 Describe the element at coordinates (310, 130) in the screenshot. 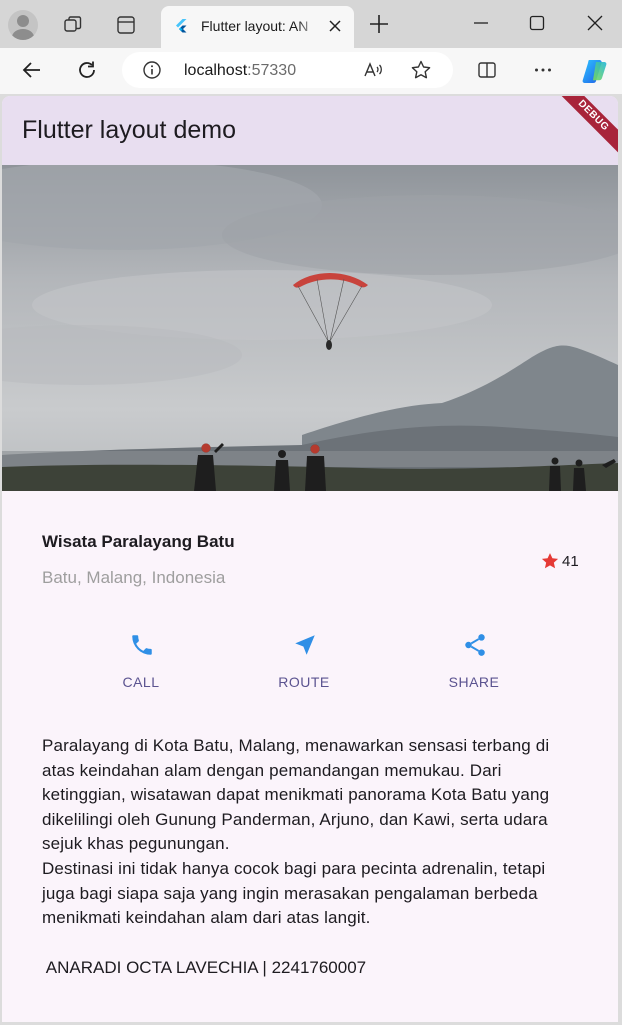

I see `app-bar: Flutter layout demo` at that location.